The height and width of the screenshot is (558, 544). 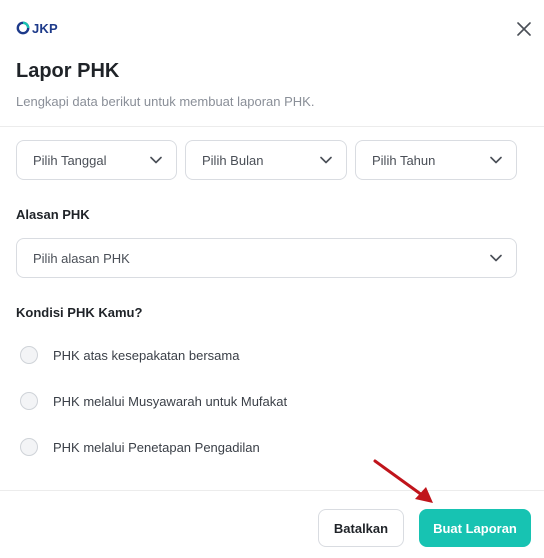 What do you see at coordinates (266, 160) in the screenshot?
I see `month-select: Pilih Bulan` at bounding box center [266, 160].